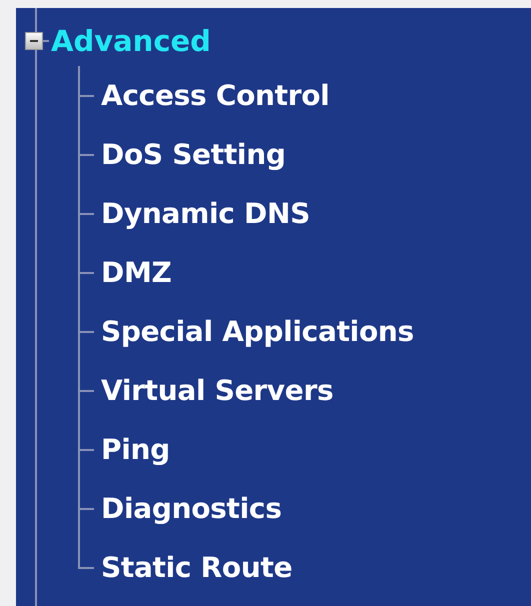 Image resolution: width=531 pixels, height=606 pixels. I want to click on tree-item: Access Control, so click(215, 96).